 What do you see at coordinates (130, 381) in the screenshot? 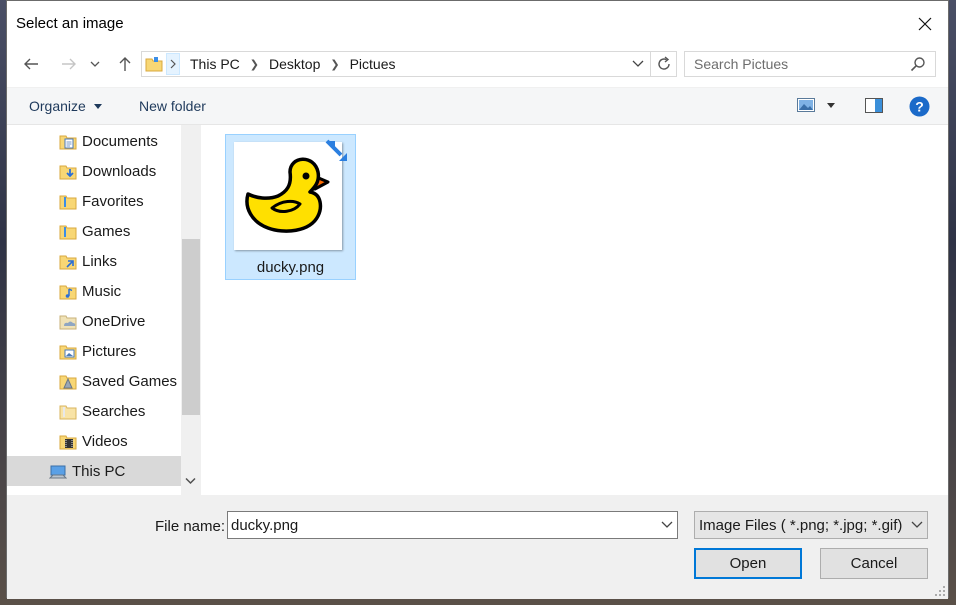
I see `sidebar-item-label: Saved Games` at bounding box center [130, 381].